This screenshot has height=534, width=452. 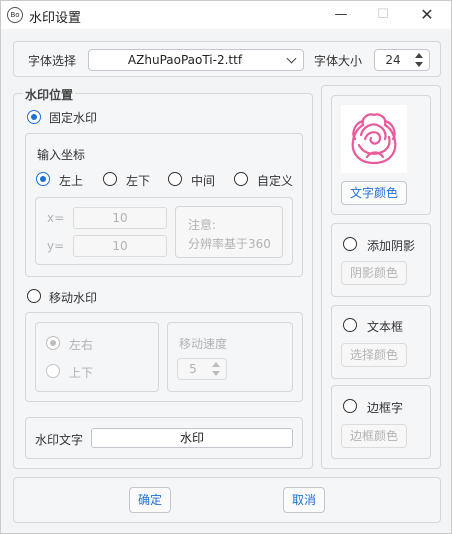 I want to click on pos-bottom-left-radio, so click(x=110, y=179).